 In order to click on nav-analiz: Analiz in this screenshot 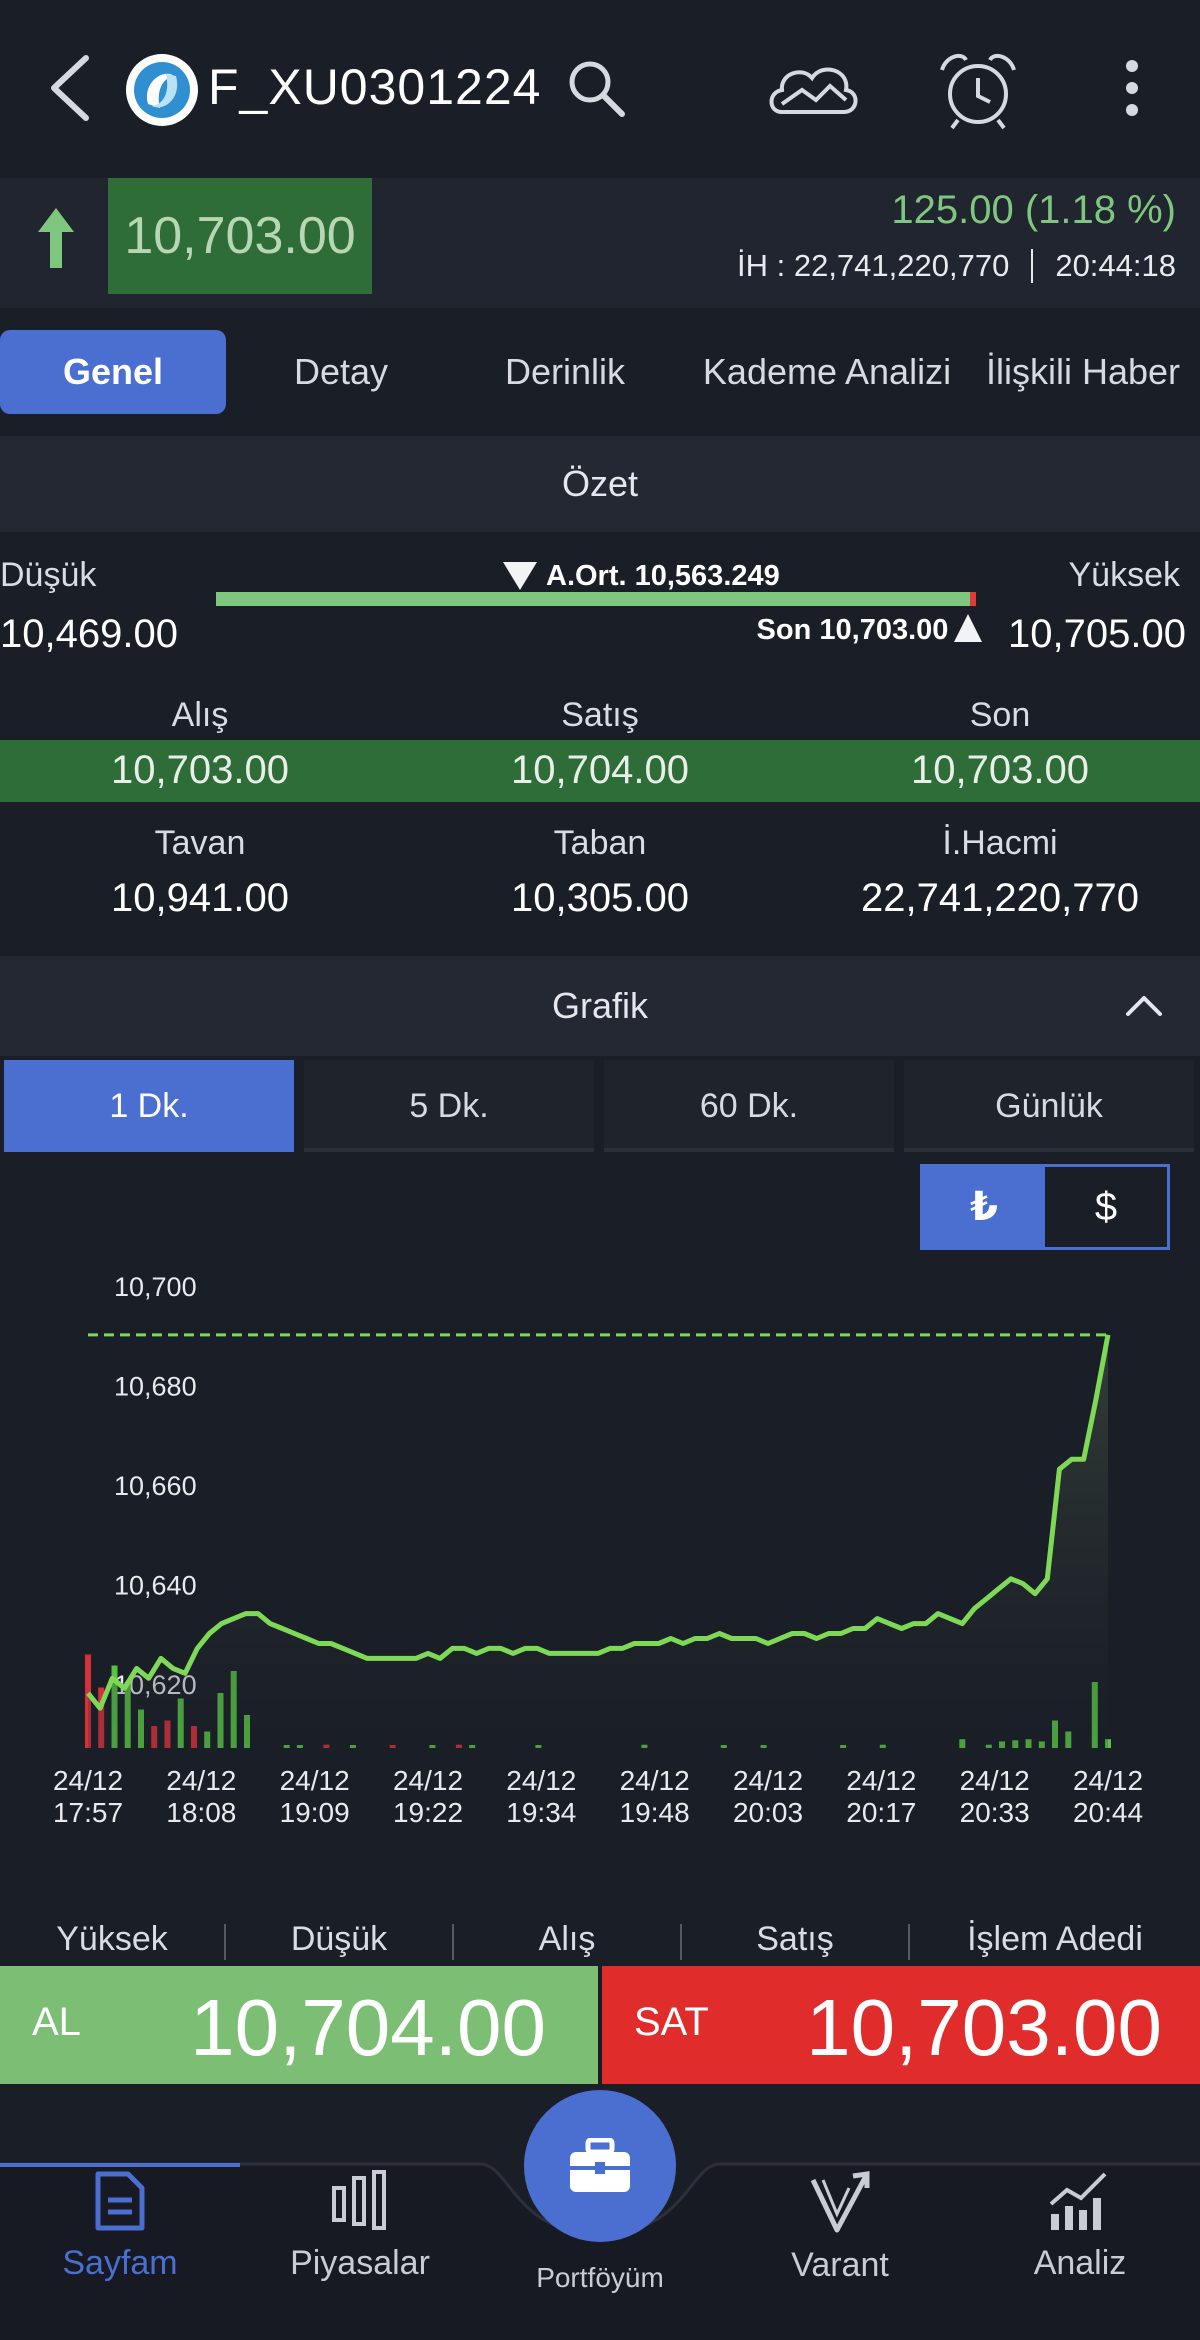, I will do `click(1080, 2226)`.